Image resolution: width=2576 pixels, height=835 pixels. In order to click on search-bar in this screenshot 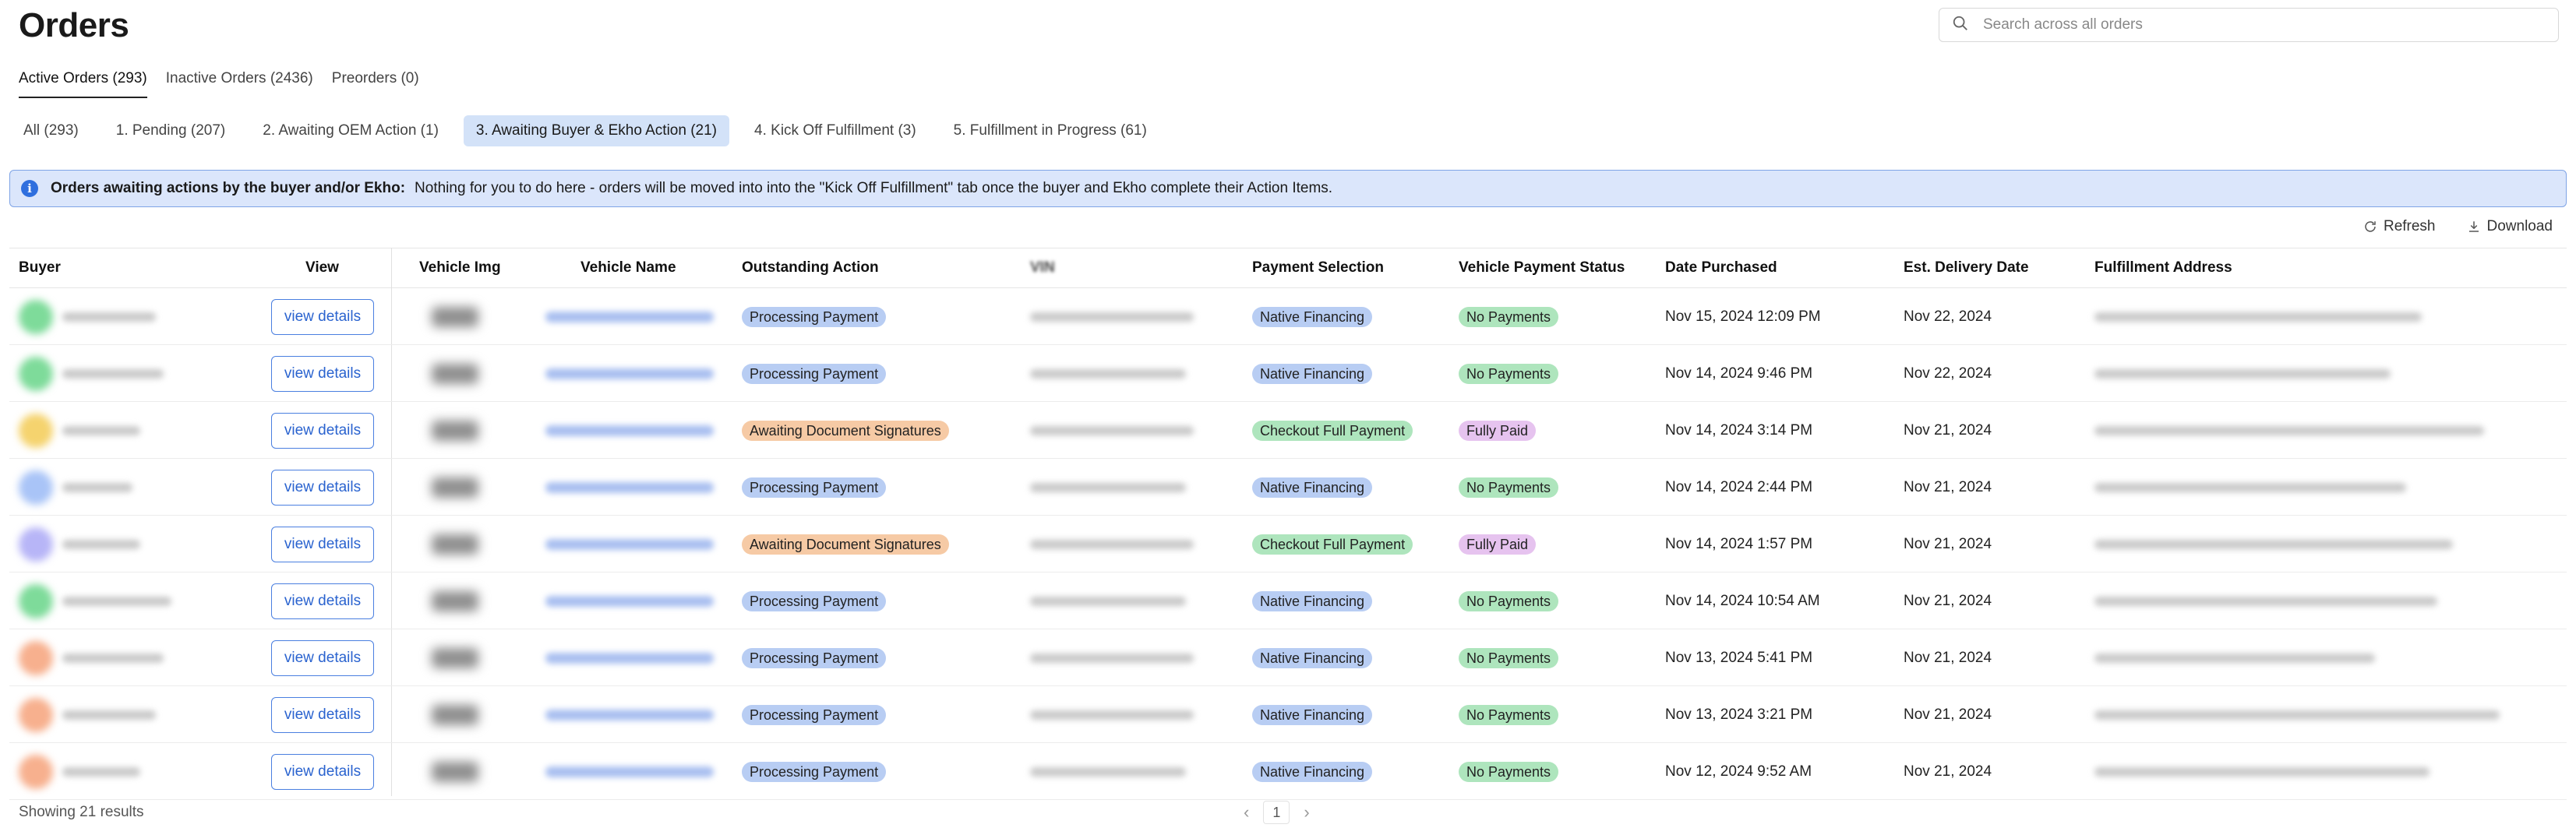, I will do `click(2249, 25)`.